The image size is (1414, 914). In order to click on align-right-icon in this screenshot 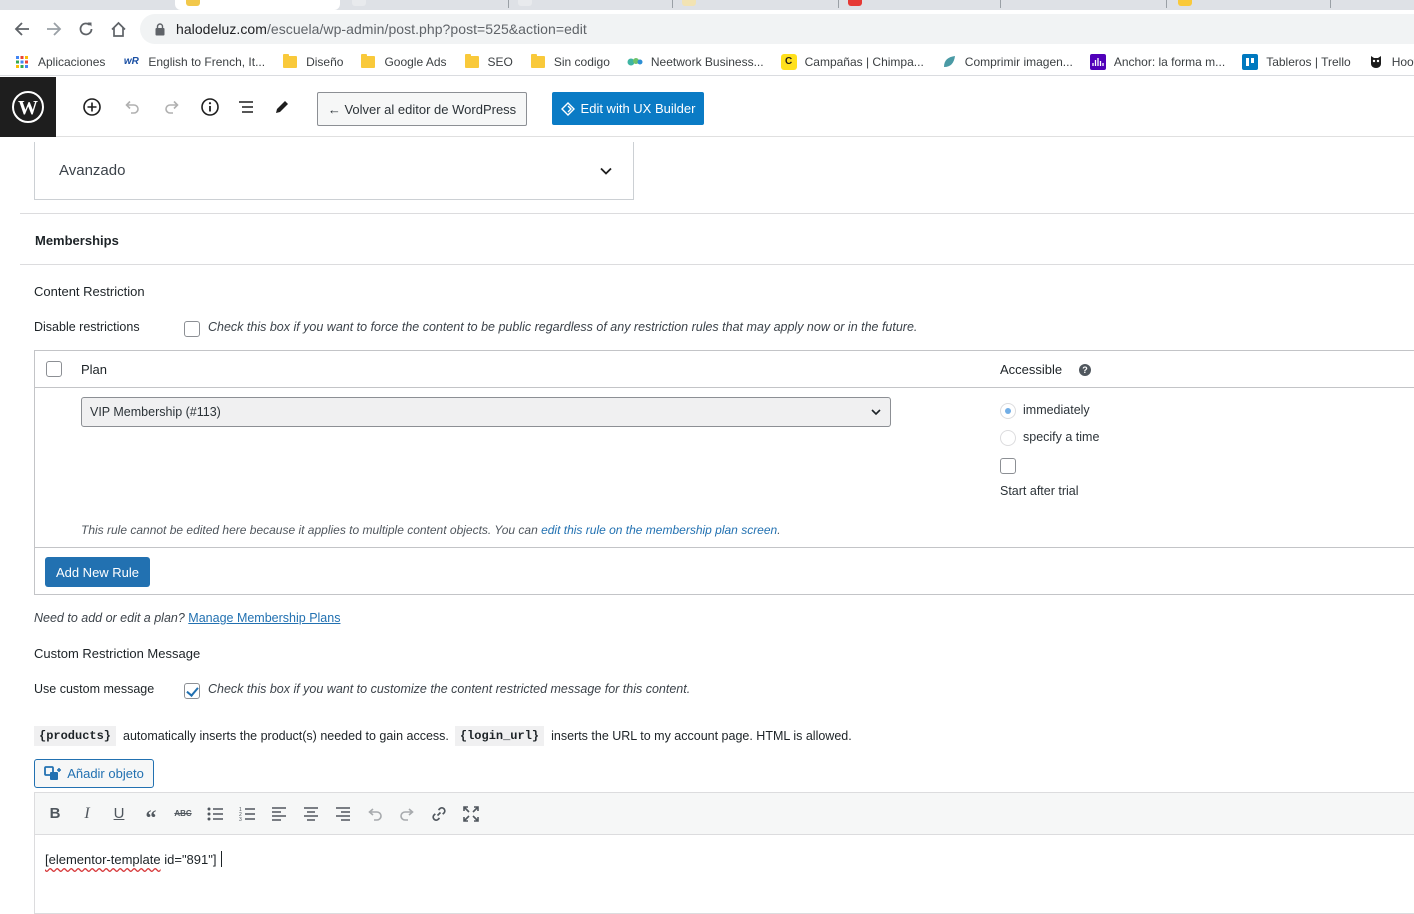, I will do `click(343, 814)`.